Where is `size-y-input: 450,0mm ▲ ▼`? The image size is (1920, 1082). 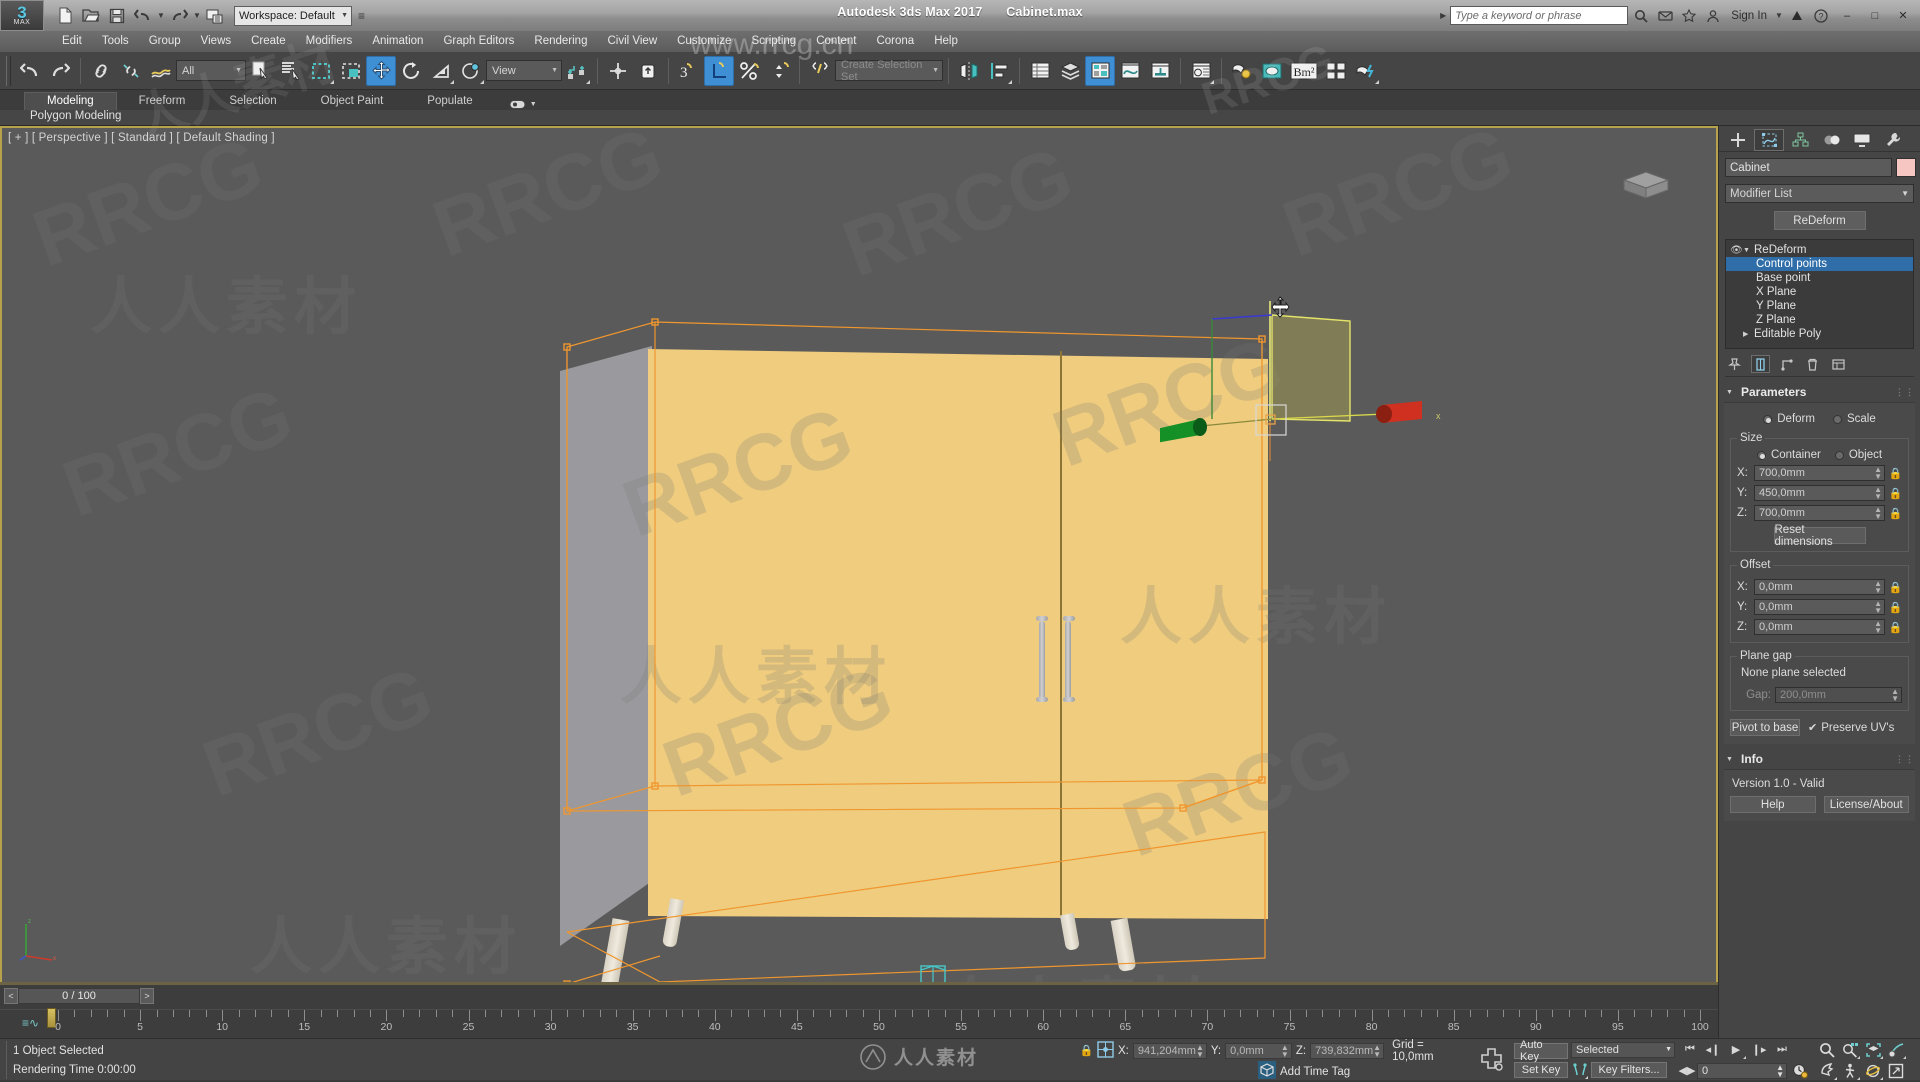
size-y-input: 450,0mm ▲ ▼ is located at coordinates (1819, 493).